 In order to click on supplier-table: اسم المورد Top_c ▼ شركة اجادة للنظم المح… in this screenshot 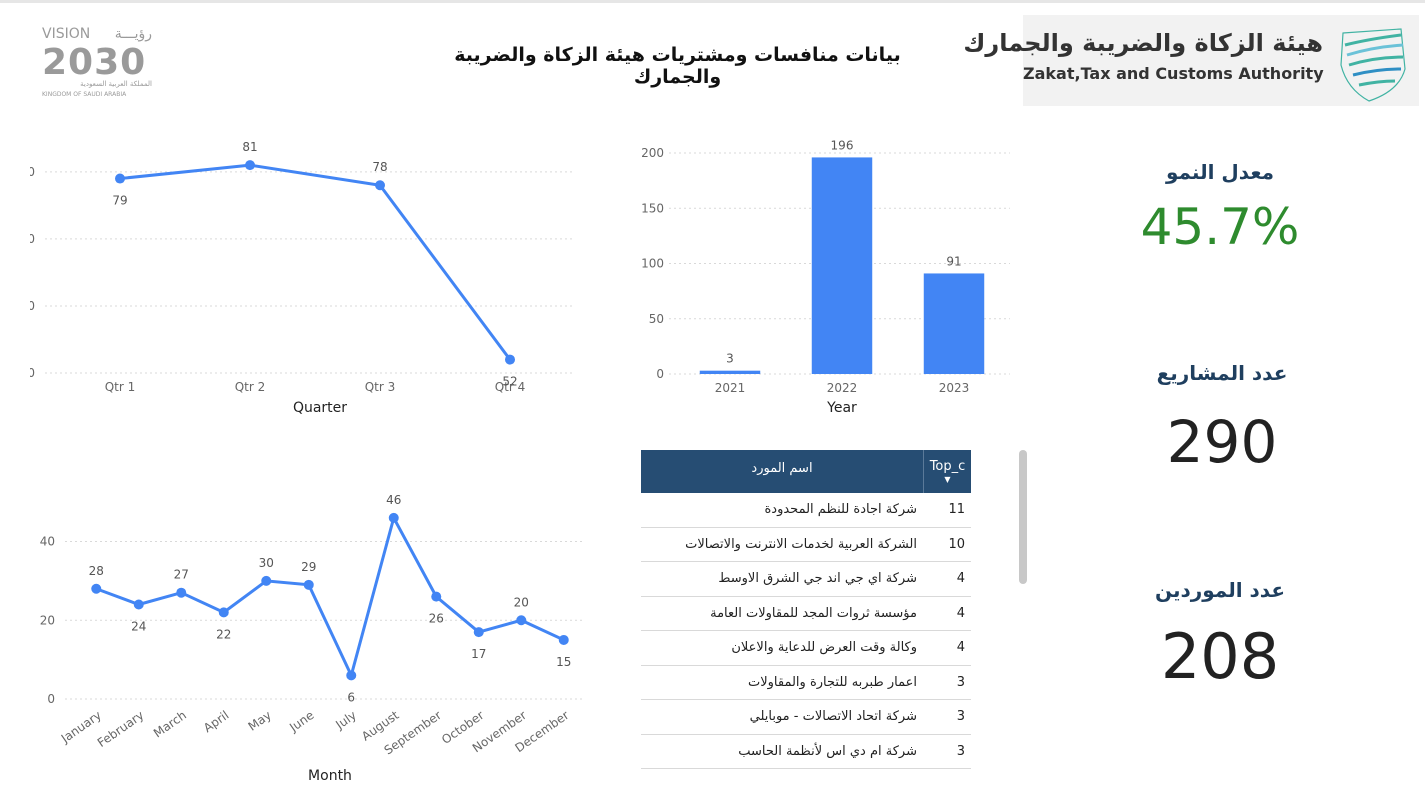, I will do `click(806, 609)`.